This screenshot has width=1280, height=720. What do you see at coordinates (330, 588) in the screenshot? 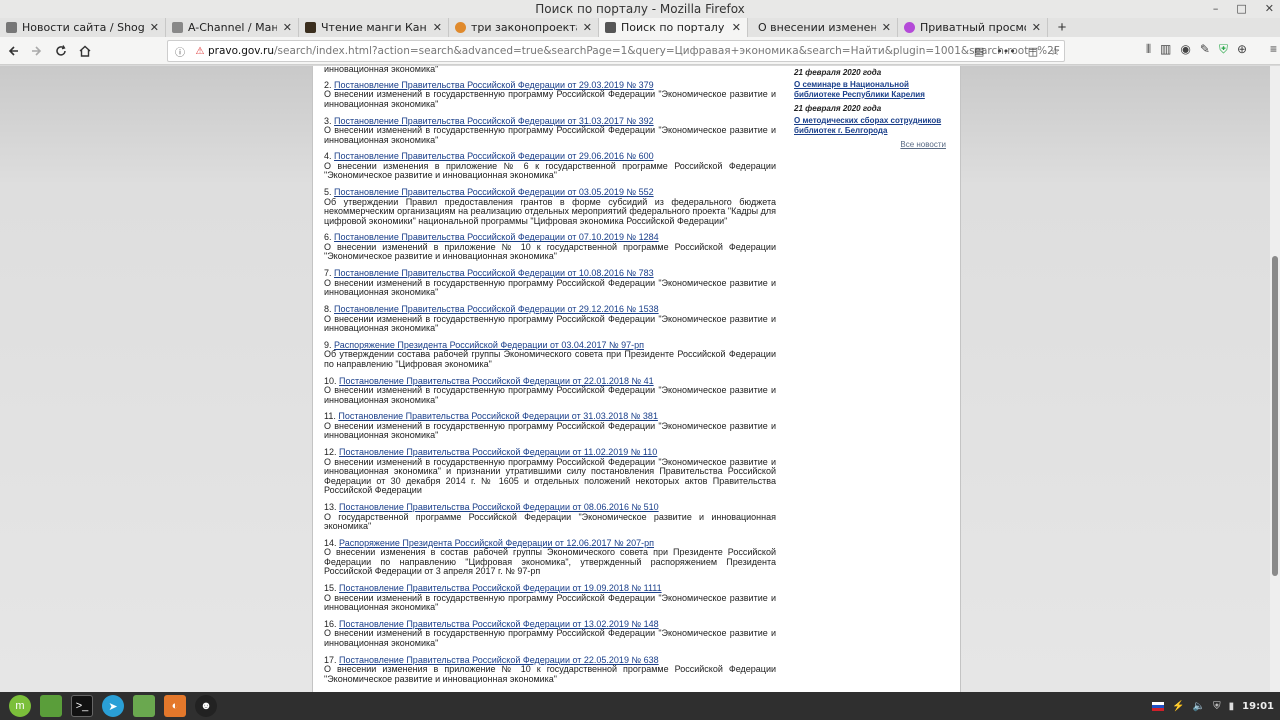
I see `result-number: 15.` at bounding box center [330, 588].